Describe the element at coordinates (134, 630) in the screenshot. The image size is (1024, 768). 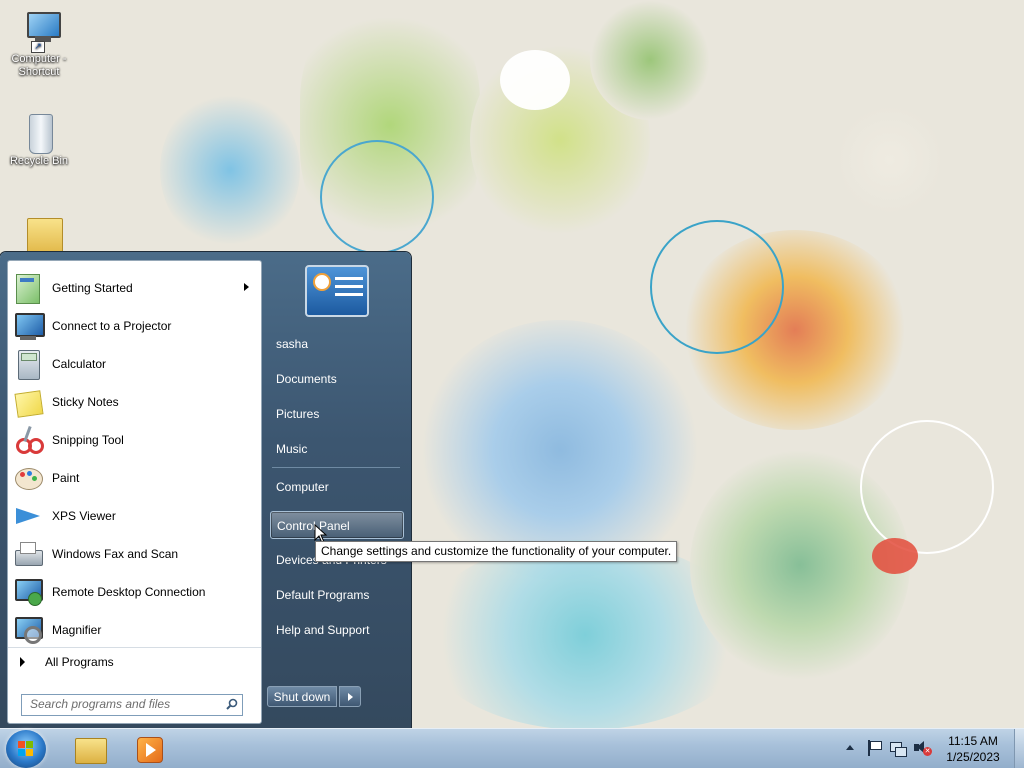
I see `program-magnifier: Magnifier` at that location.